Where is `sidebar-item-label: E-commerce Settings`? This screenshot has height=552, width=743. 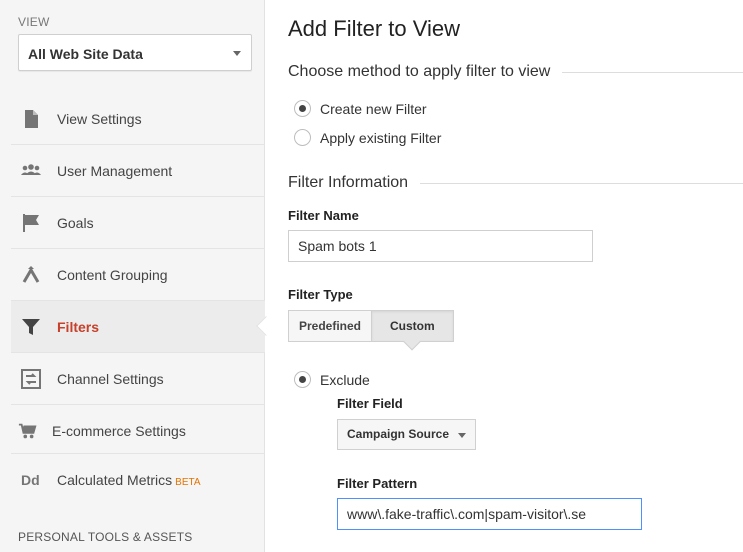
sidebar-item-label: E-commerce Settings is located at coordinates (119, 431).